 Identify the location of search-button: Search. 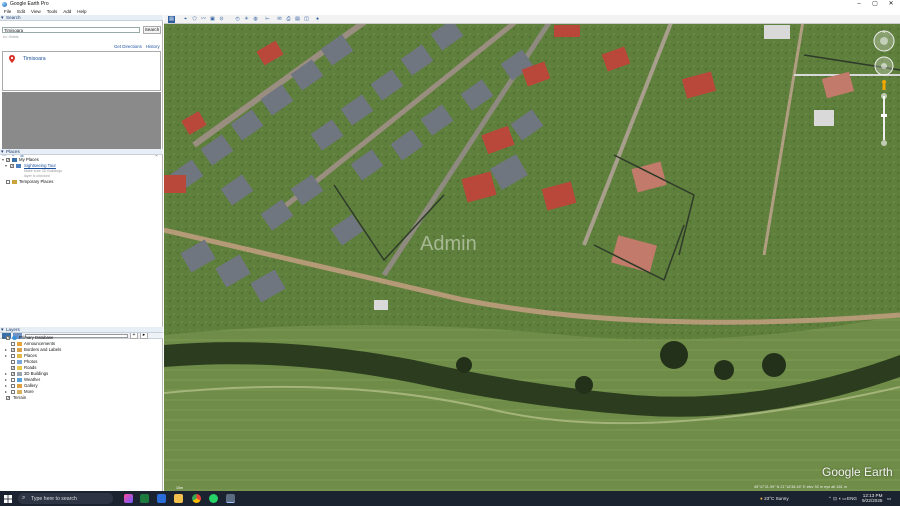
(152, 30).